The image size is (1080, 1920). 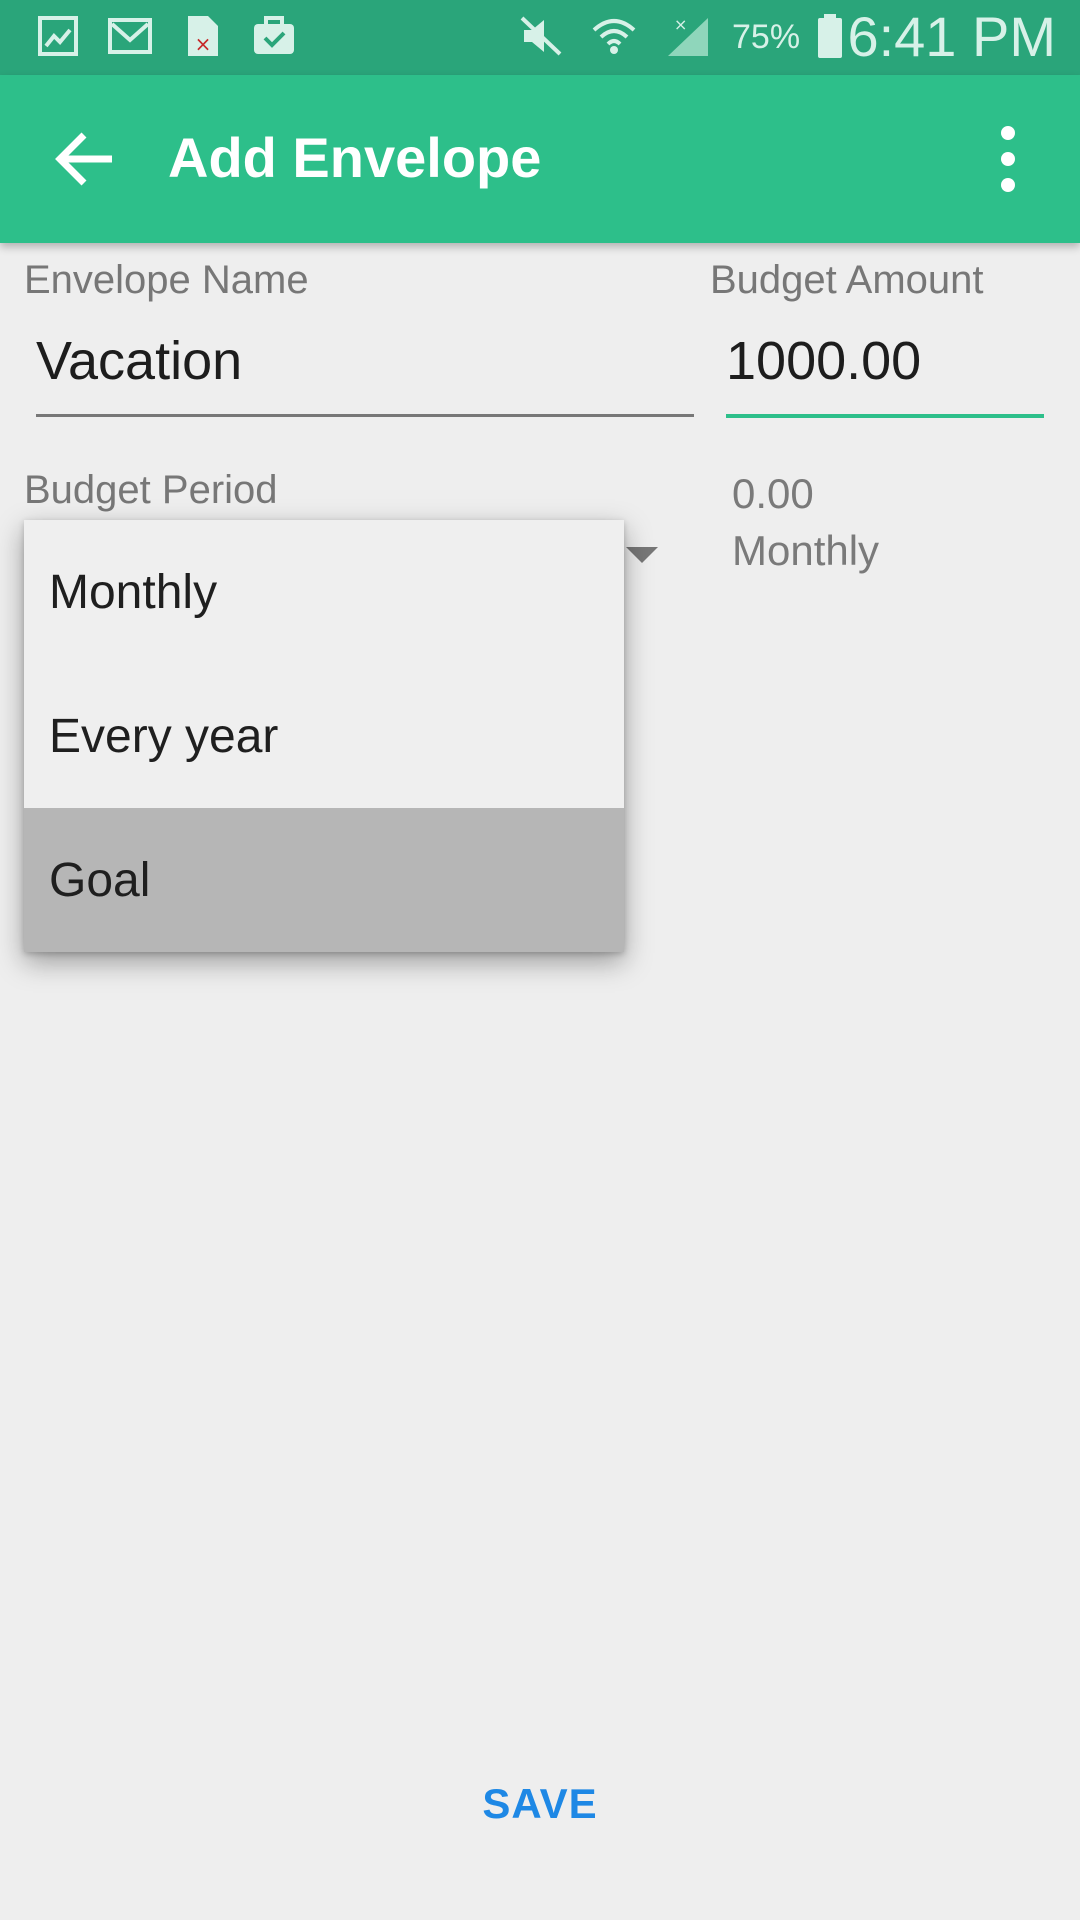 I want to click on budget-amount-label: Budget Amount, so click(x=847, y=280).